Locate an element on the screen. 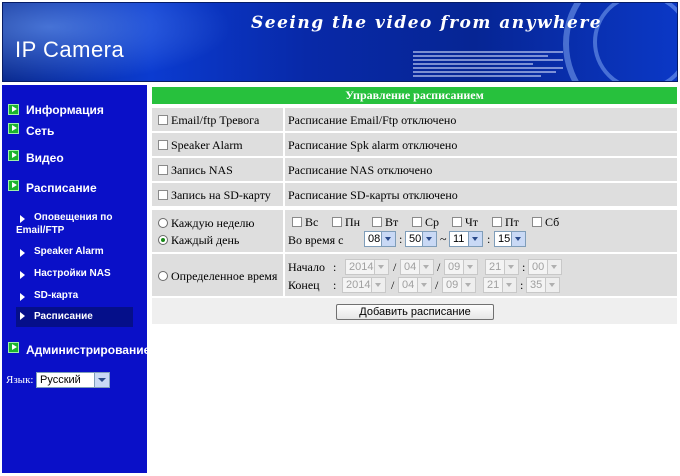 Image resolution: width=680 pixels, height=476 pixels. start-day-select: 09 is located at coordinates (461, 267).